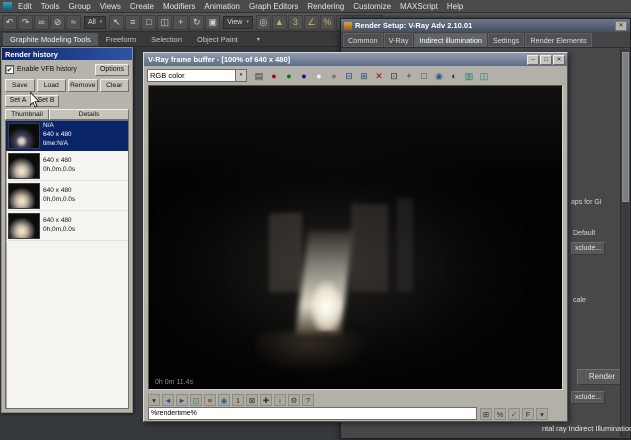 Image resolution: width=631 pixels, height=440 pixels. Describe the element at coordinates (295, 22) in the screenshot. I see `snap-toggle-3d-icon: 3` at that location.